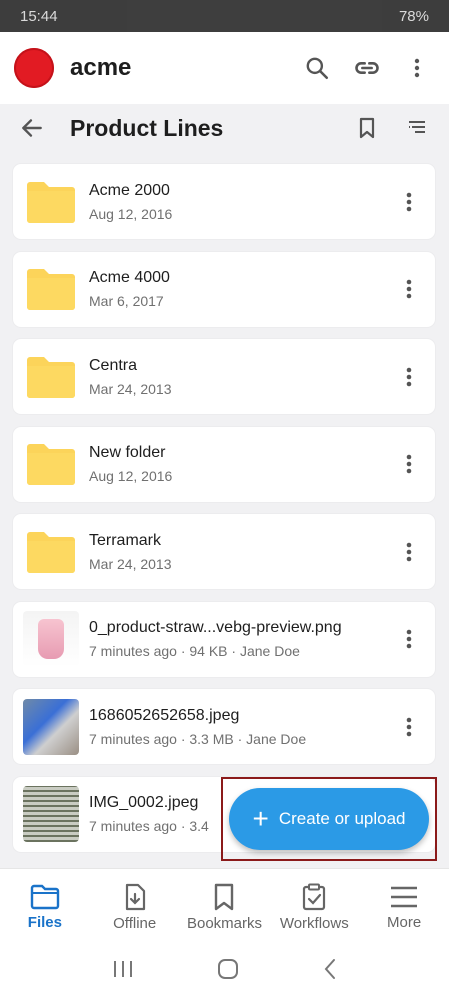 The width and height of the screenshot is (449, 999). Describe the element at coordinates (113, 365) in the screenshot. I see `item-name: Centra` at that location.